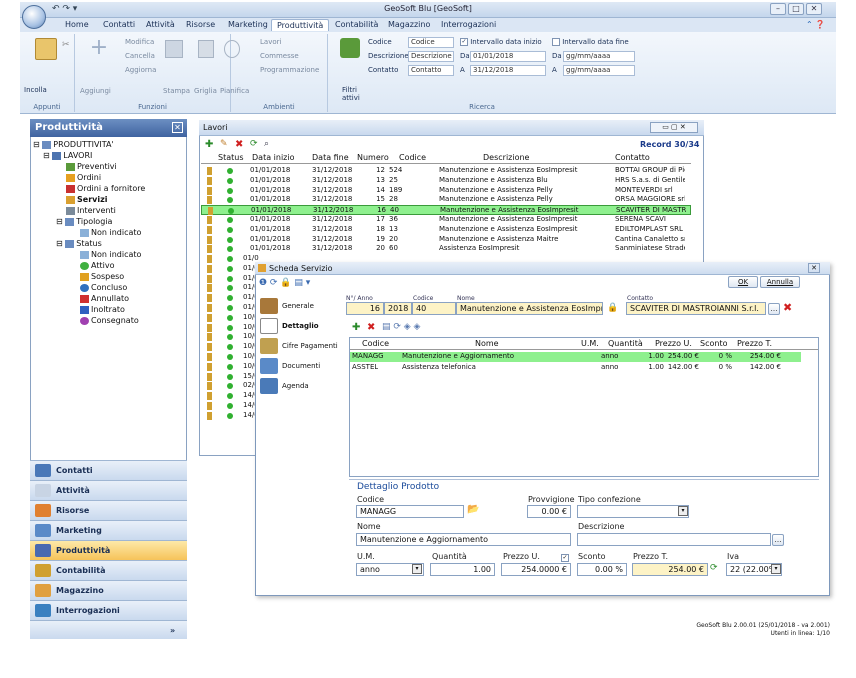 The image size is (856, 678). I want to click on aggiungi-button: Aggiungi, so click(95, 91).